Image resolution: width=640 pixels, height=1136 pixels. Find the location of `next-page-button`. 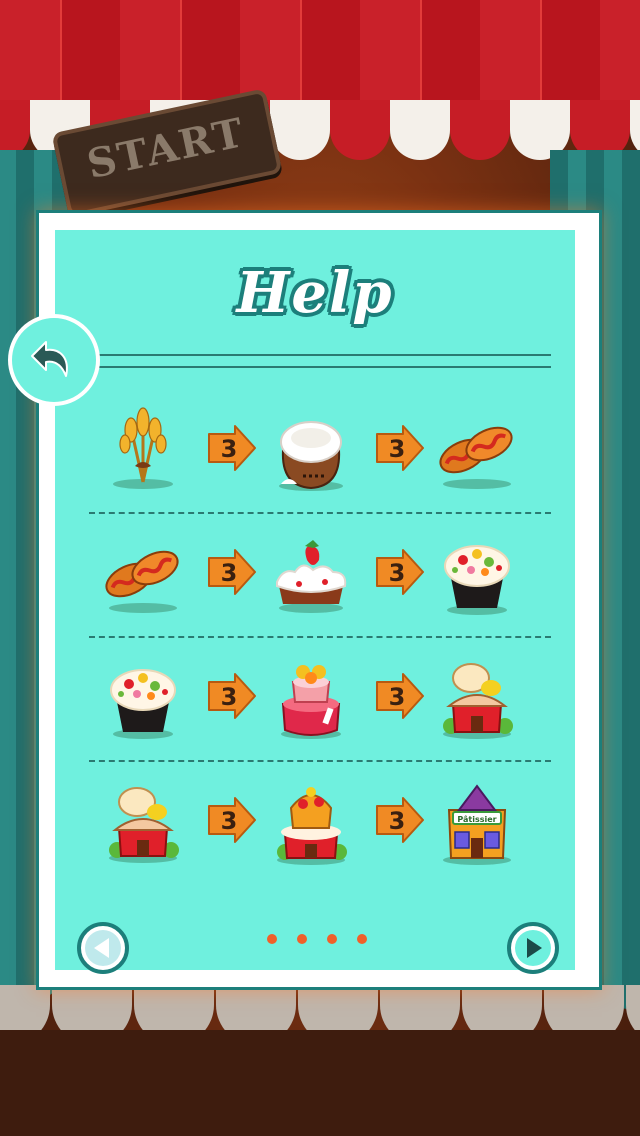

next-page-button is located at coordinates (533, 948).